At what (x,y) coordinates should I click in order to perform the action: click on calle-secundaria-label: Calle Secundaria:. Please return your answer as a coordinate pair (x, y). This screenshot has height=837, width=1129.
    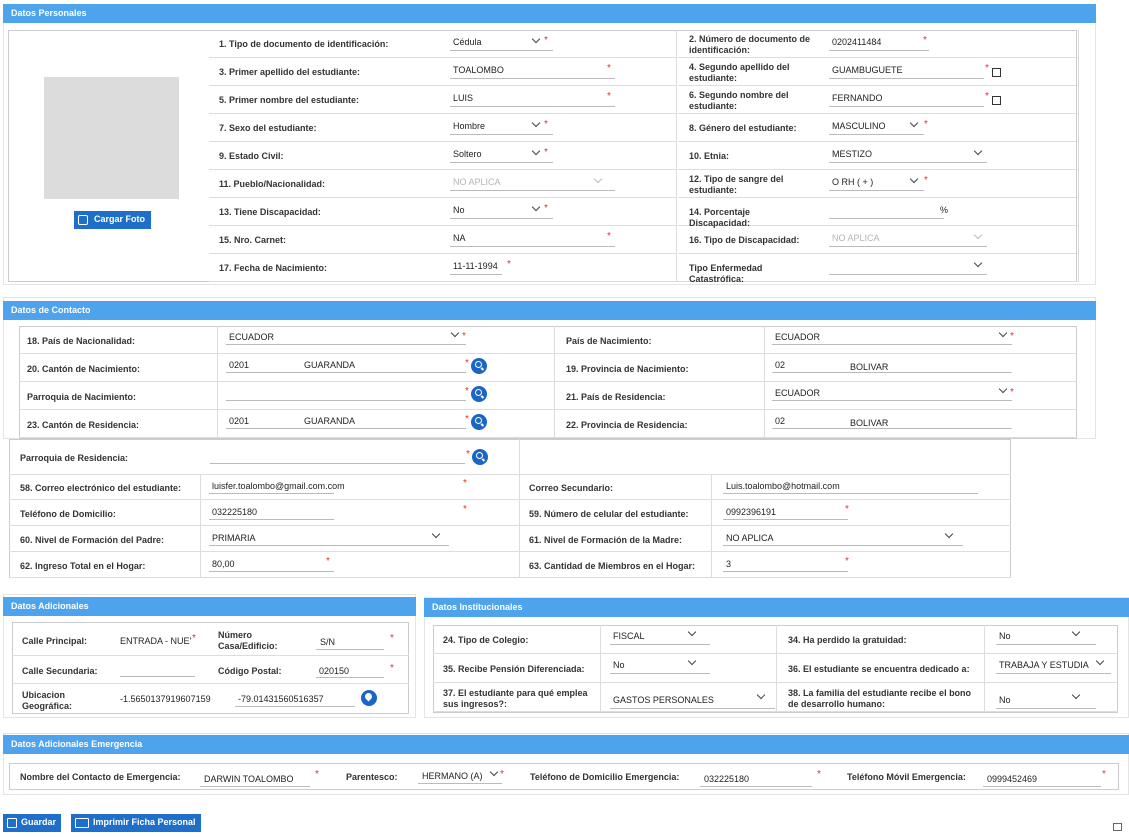
    Looking at the image, I should click on (60, 671).